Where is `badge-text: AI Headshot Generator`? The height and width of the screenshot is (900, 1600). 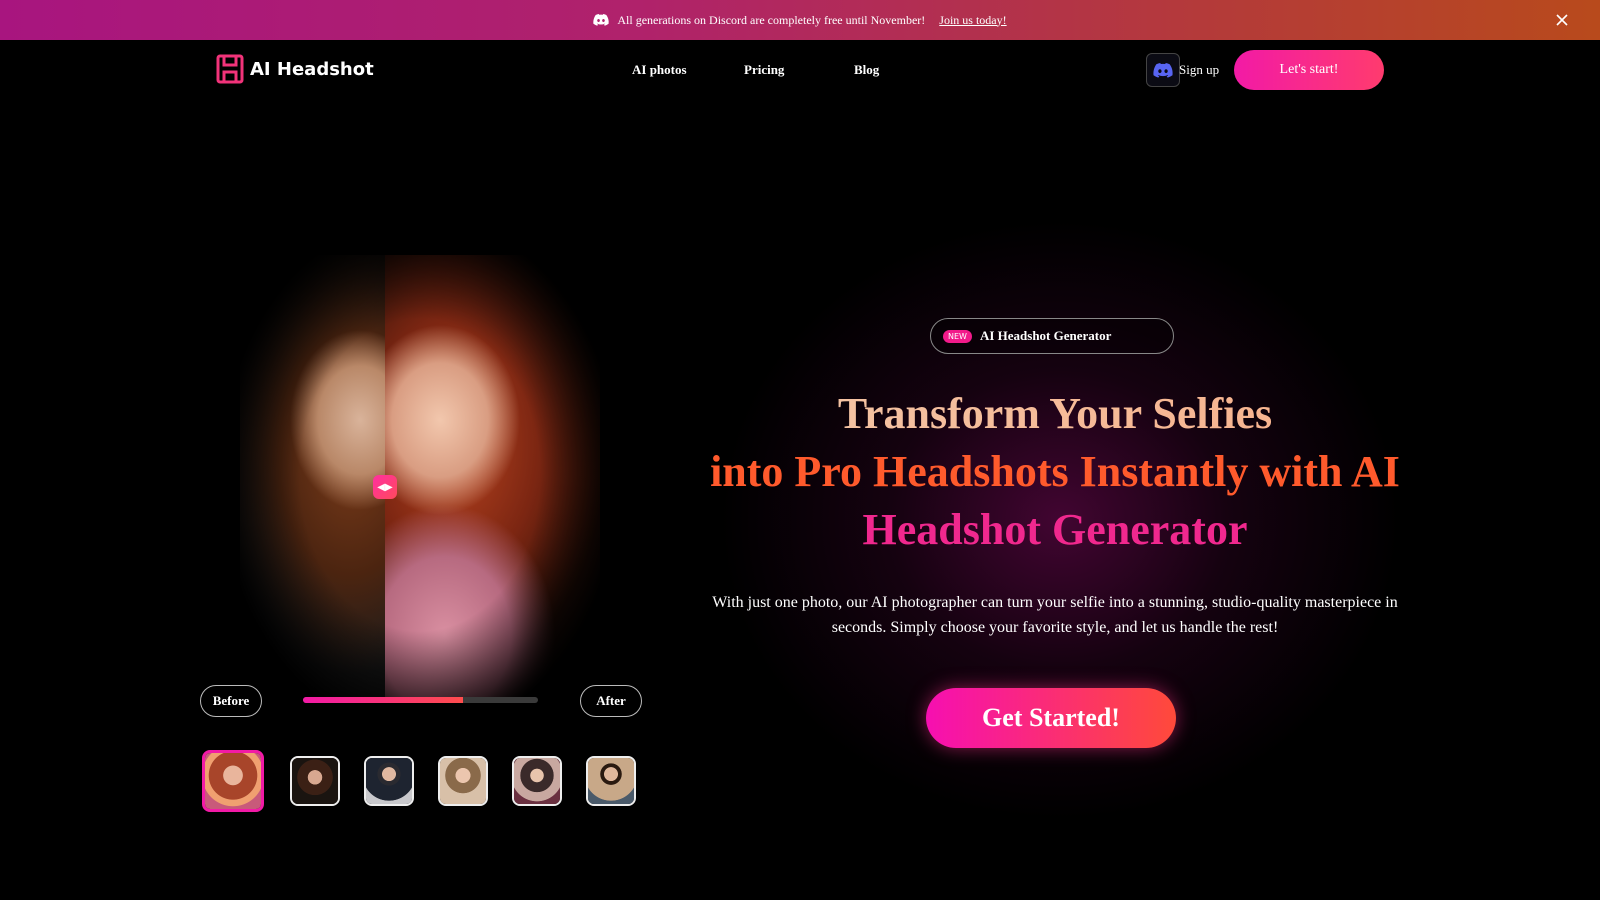 badge-text: AI Headshot Generator is located at coordinates (1045, 335).